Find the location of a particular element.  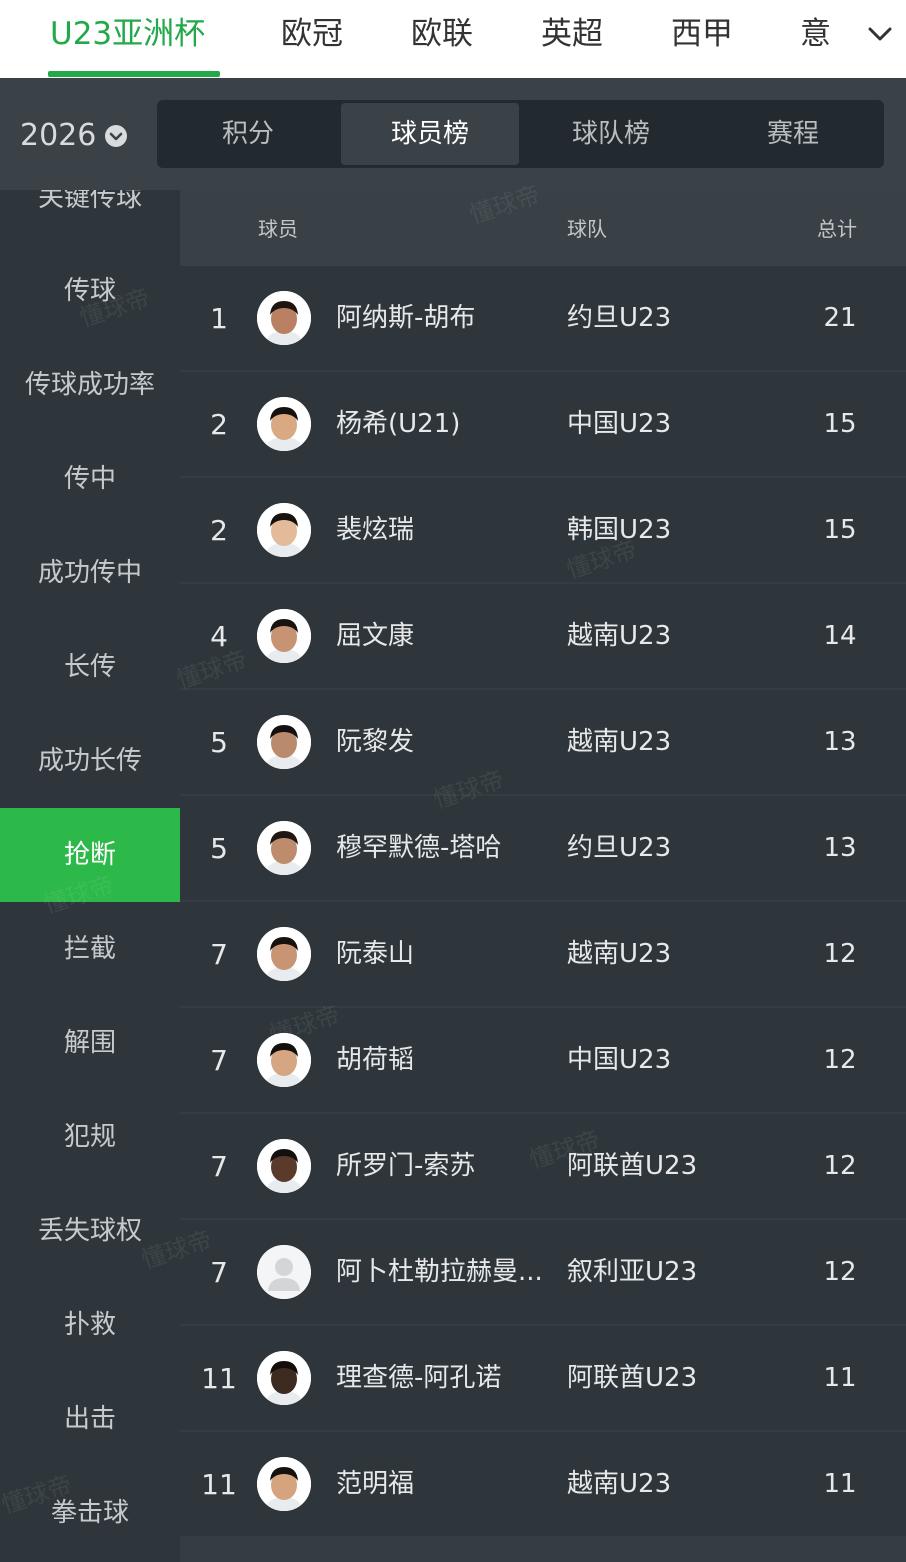

player-rank: 1 is located at coordinates (219, 318).